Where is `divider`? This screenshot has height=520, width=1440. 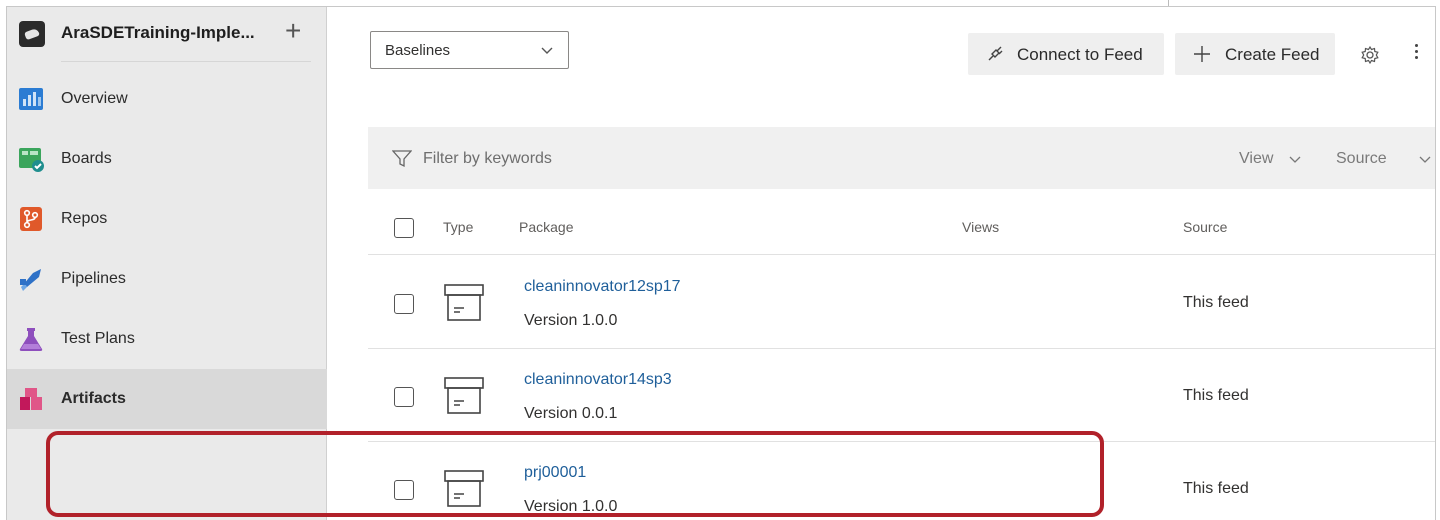
divider is located at coordinates (186, 61).